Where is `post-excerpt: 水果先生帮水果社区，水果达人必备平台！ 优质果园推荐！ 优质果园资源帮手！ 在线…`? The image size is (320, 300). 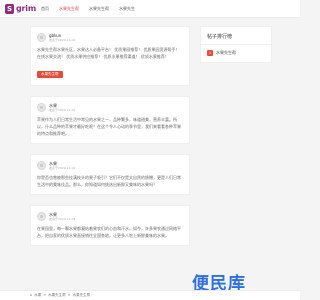
post-excerpt: 水果先生帮水果社区，水果达人必备平台！ 优质果园推荐！ 优质果园资源帮手！ 在线… is located at coordinates (110, 53).